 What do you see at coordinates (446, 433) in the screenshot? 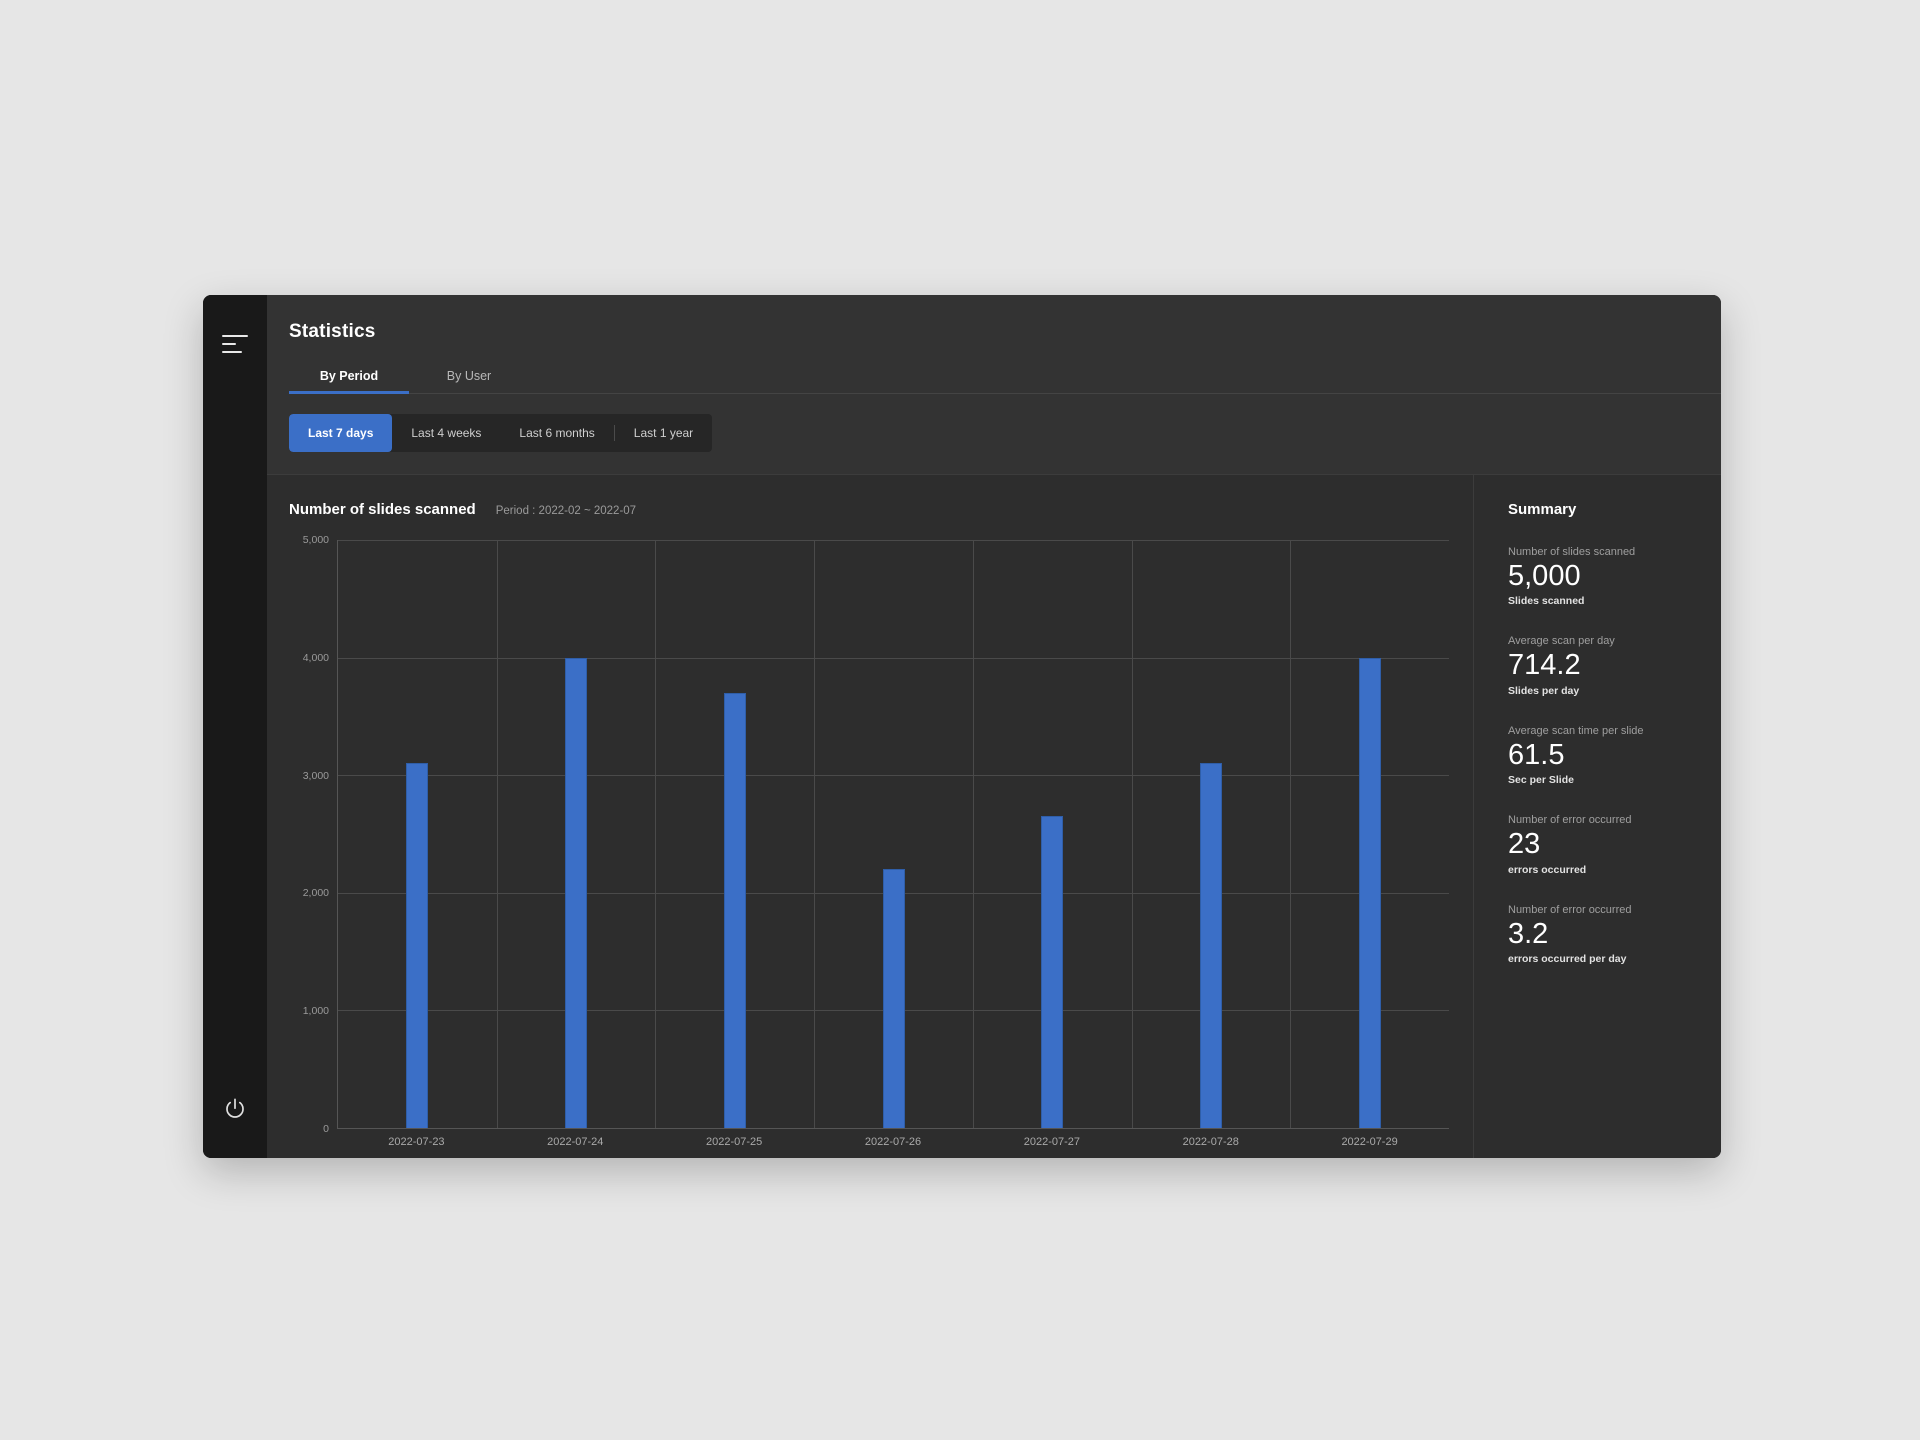
I see `filter-last-4-weeks: Last 4 weeks` at bounding box center [446, 433].